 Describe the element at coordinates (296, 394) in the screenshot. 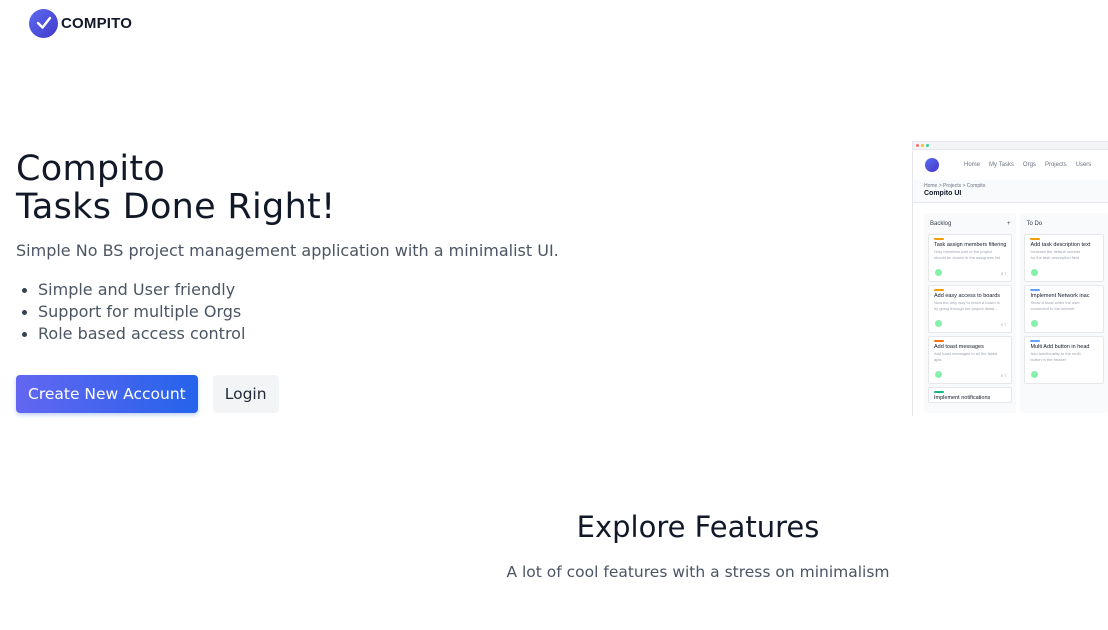

I see `hero-actions: Create New Account Login` at that location.